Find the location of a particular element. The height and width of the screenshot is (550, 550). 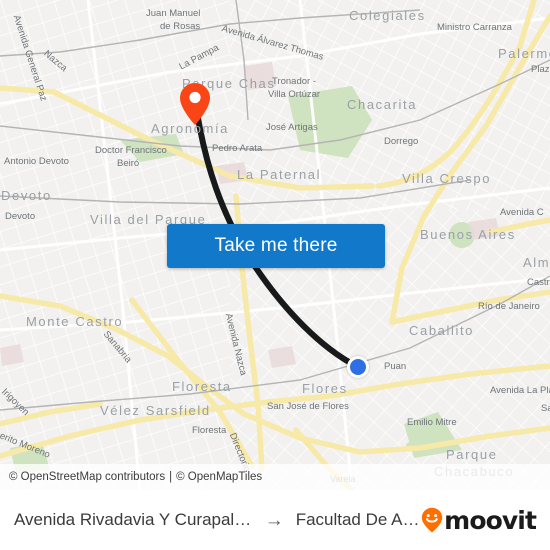

arrow-right-icon: → is located at coordinates (274, 520).